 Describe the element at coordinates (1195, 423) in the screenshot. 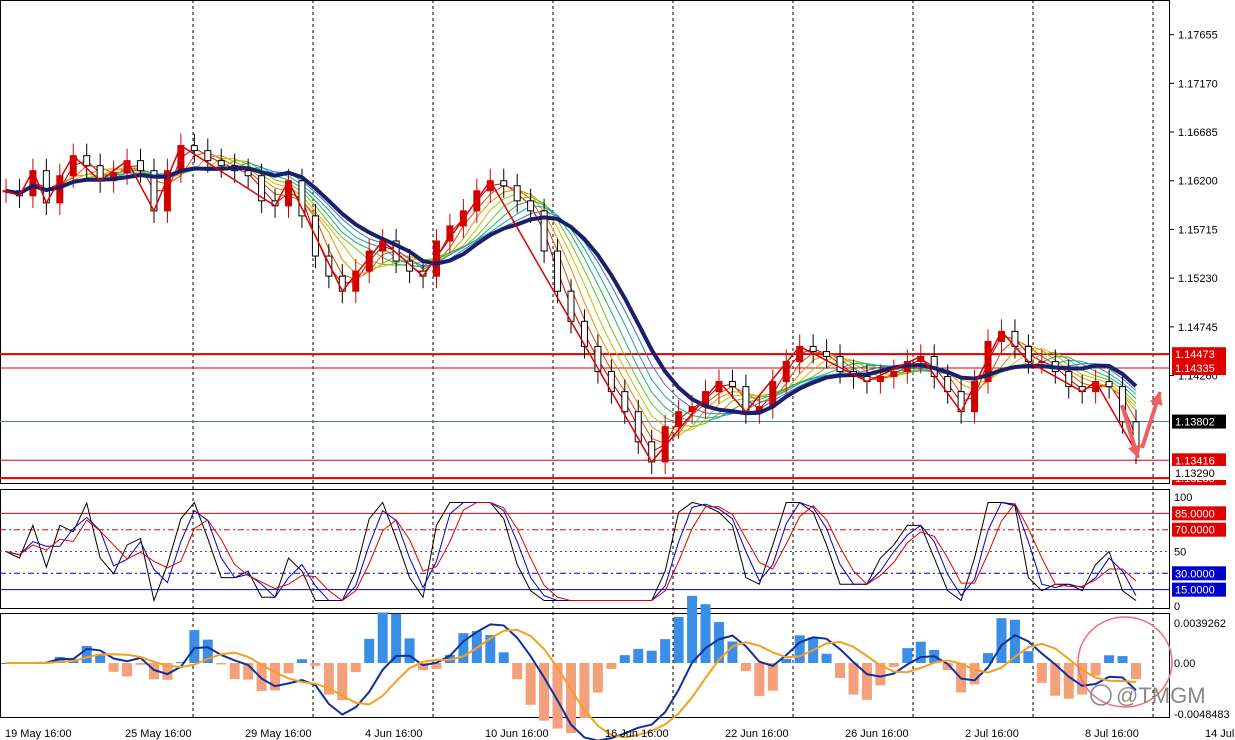

I see `level-tag-2: 1.13802` at that location.